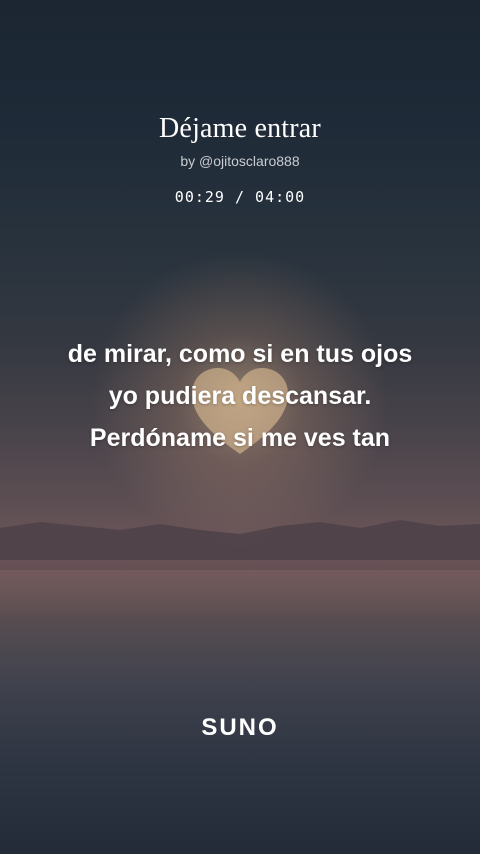  What do you see at coordinates (240, 590) in the screenshot?
I see `water-horizon` at bounding box center [240, 590].